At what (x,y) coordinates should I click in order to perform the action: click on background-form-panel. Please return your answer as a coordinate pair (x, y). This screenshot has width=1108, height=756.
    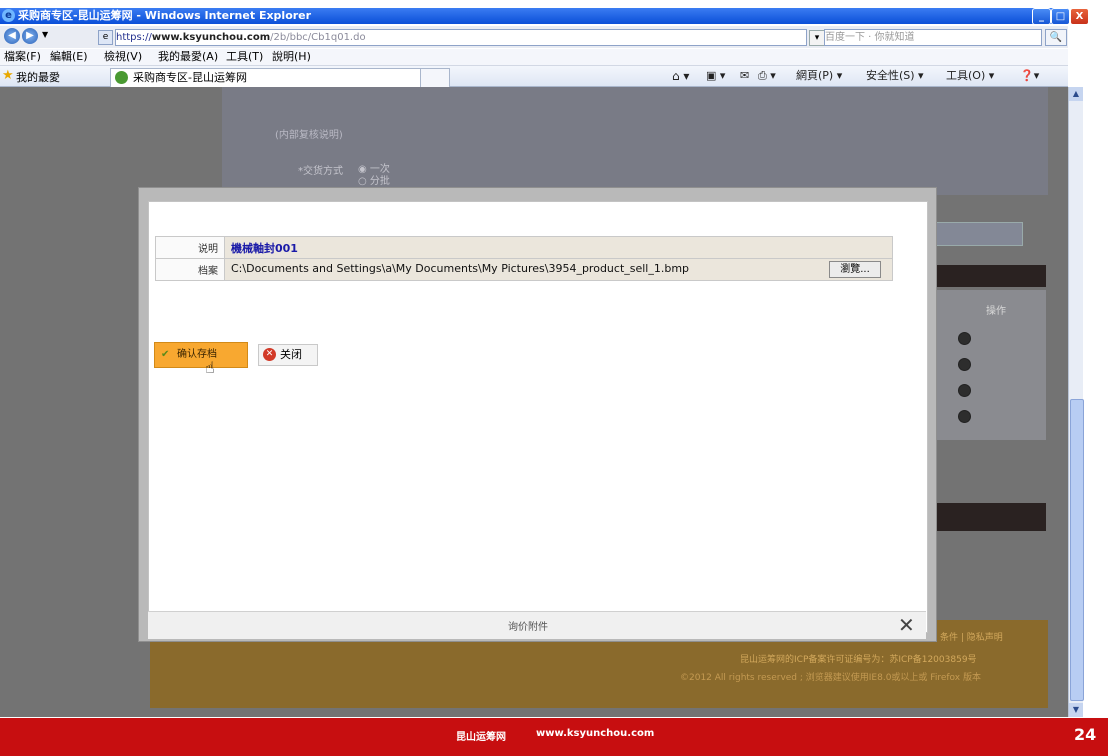
    Looking at the image, I should click on (635, 141).